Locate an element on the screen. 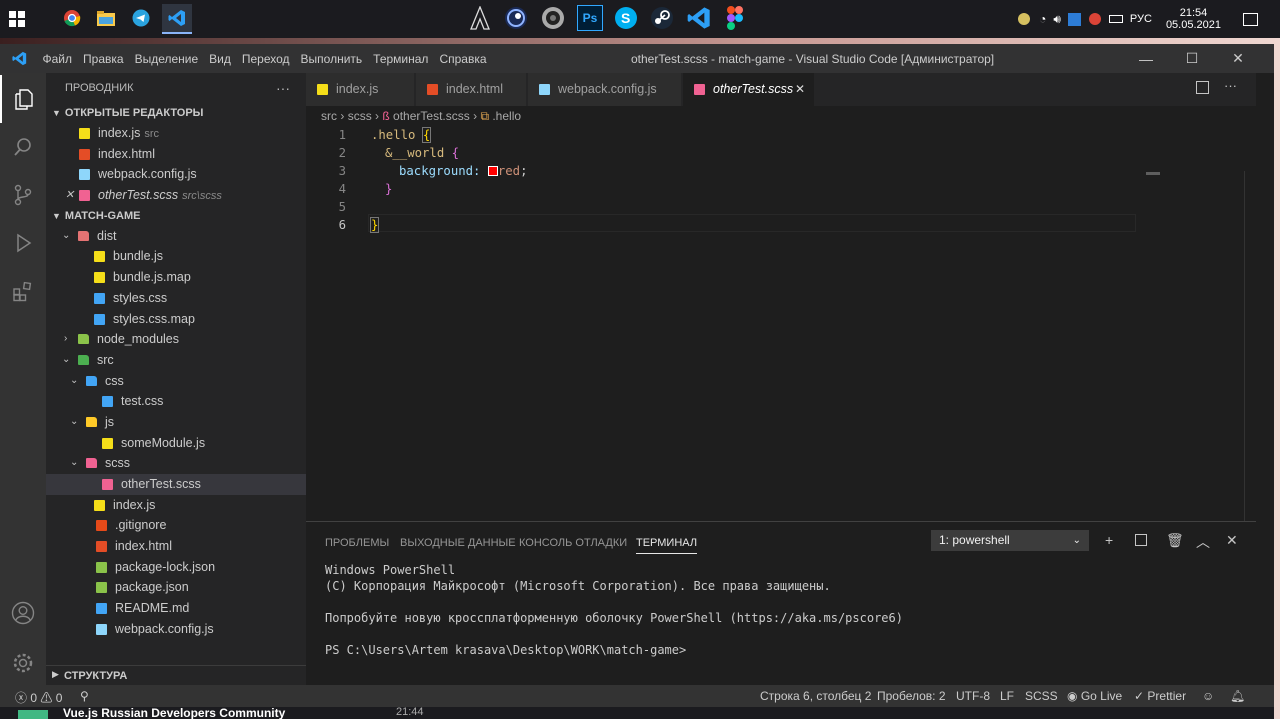  menu-selection: Выделение is located at coordinates (166, 59).